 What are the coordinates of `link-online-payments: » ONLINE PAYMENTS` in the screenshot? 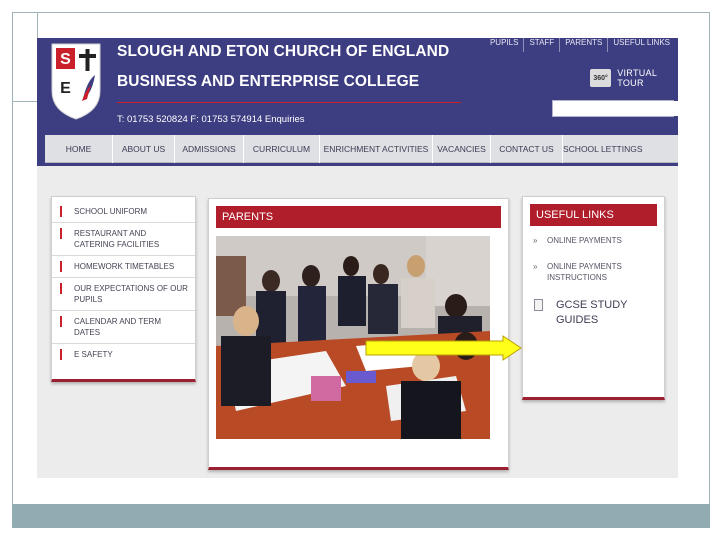 It's located at (593, 240).